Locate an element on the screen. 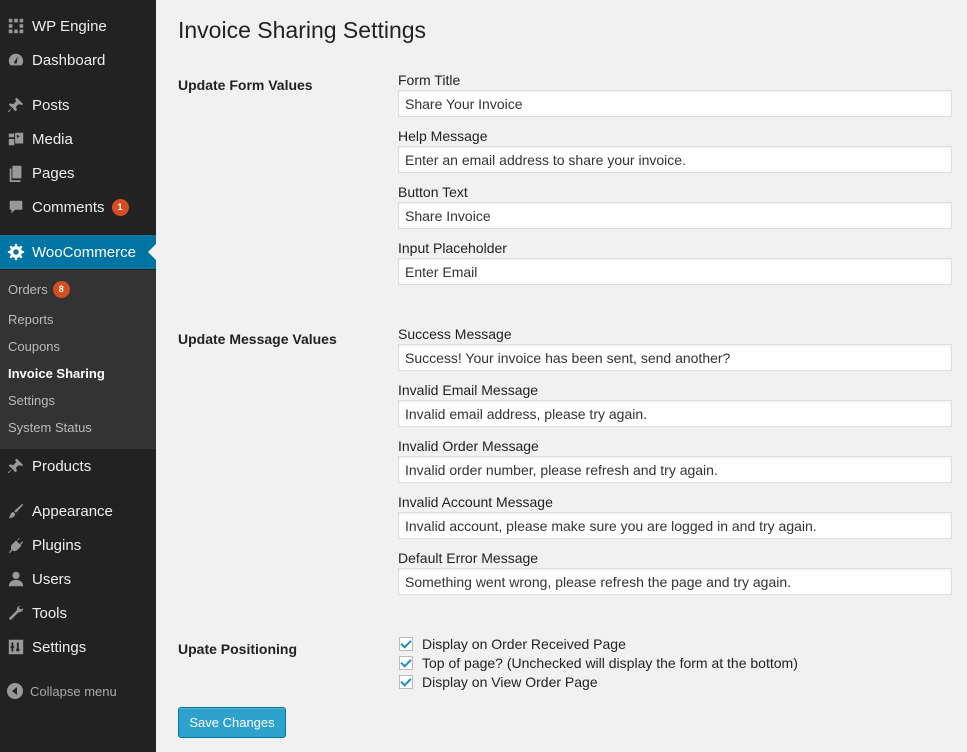 The height and width of the screenshot is (752, 967). menu-item-plugins: Plugins is located at coordinates (78, 545).